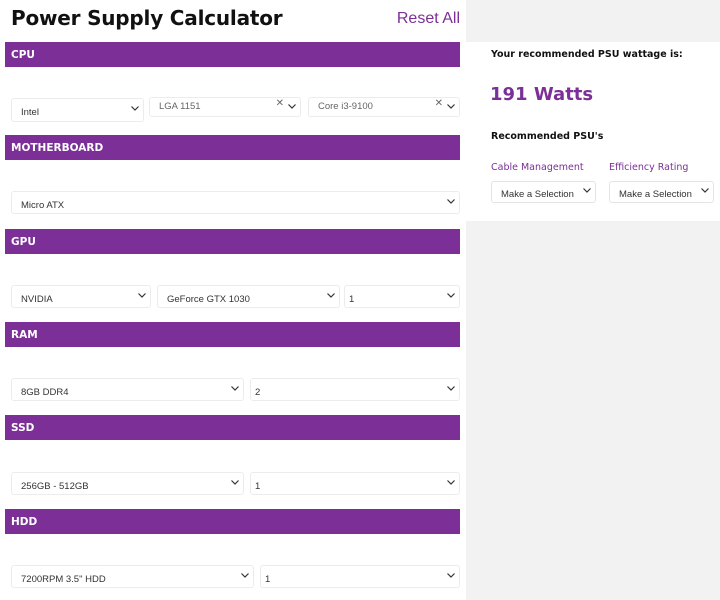 The image size is (720, 600). What do you see at coordinates (232, 334) in the screenshot?
I see `section-header-ram: RAM` at bounding box center [232, 334].